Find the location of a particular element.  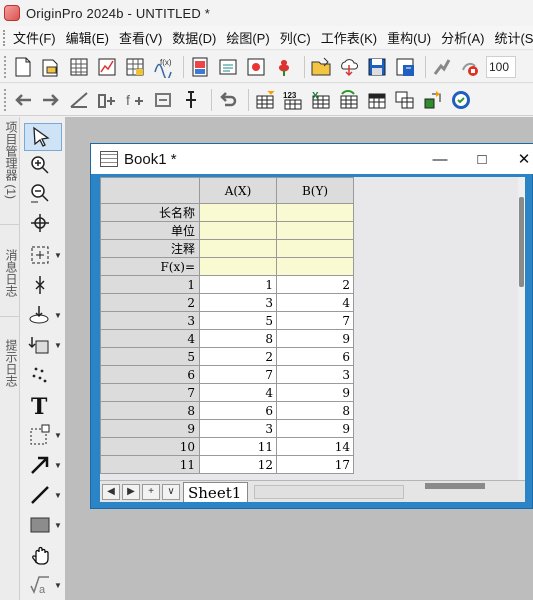

row-header: 11 is located at coordinates (150, 464).